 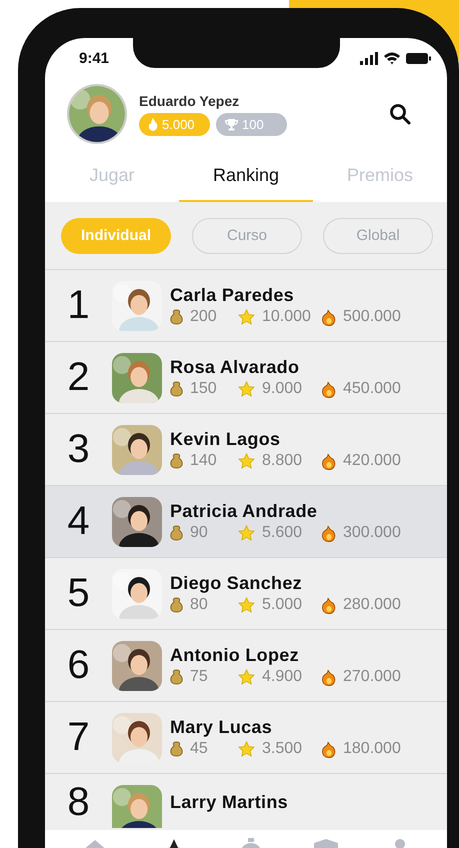 I want to click on stat-value: 5.000, so click(x=282, y=605).